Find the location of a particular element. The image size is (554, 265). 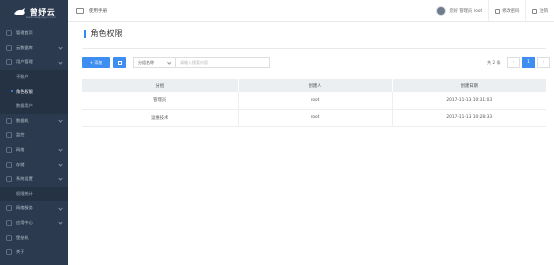

sidebar-item: 系统设置 is located at coordinates (34, 179).